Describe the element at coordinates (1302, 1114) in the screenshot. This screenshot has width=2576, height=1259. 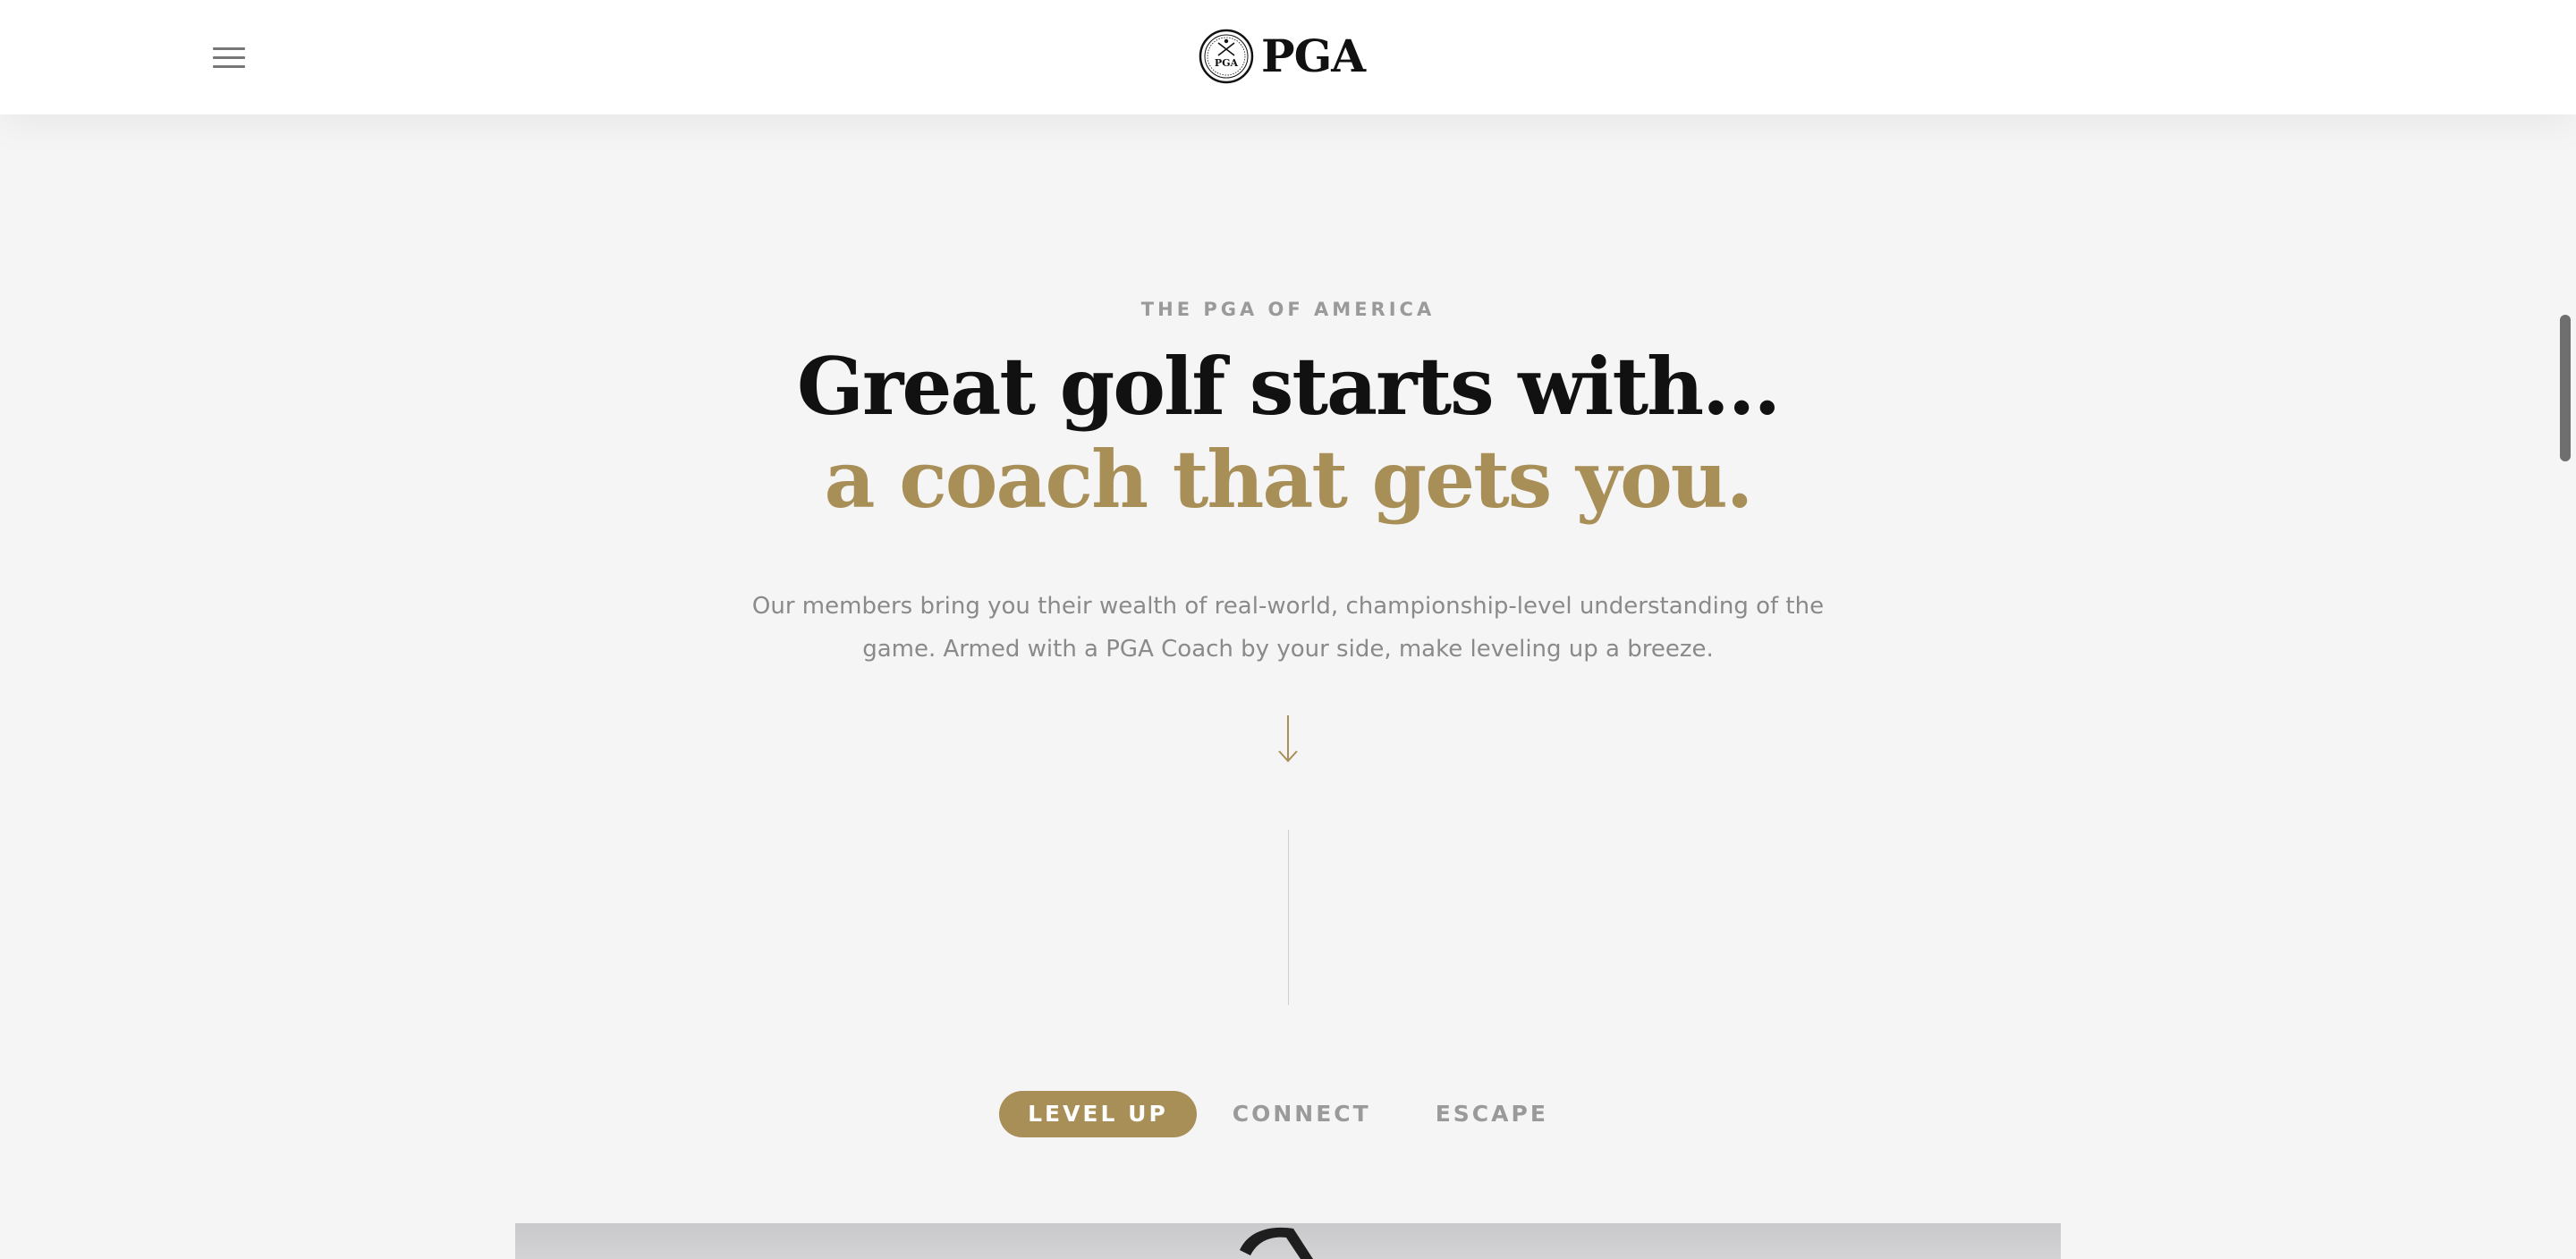
I see `tab-connect: CONNECT` at that location.